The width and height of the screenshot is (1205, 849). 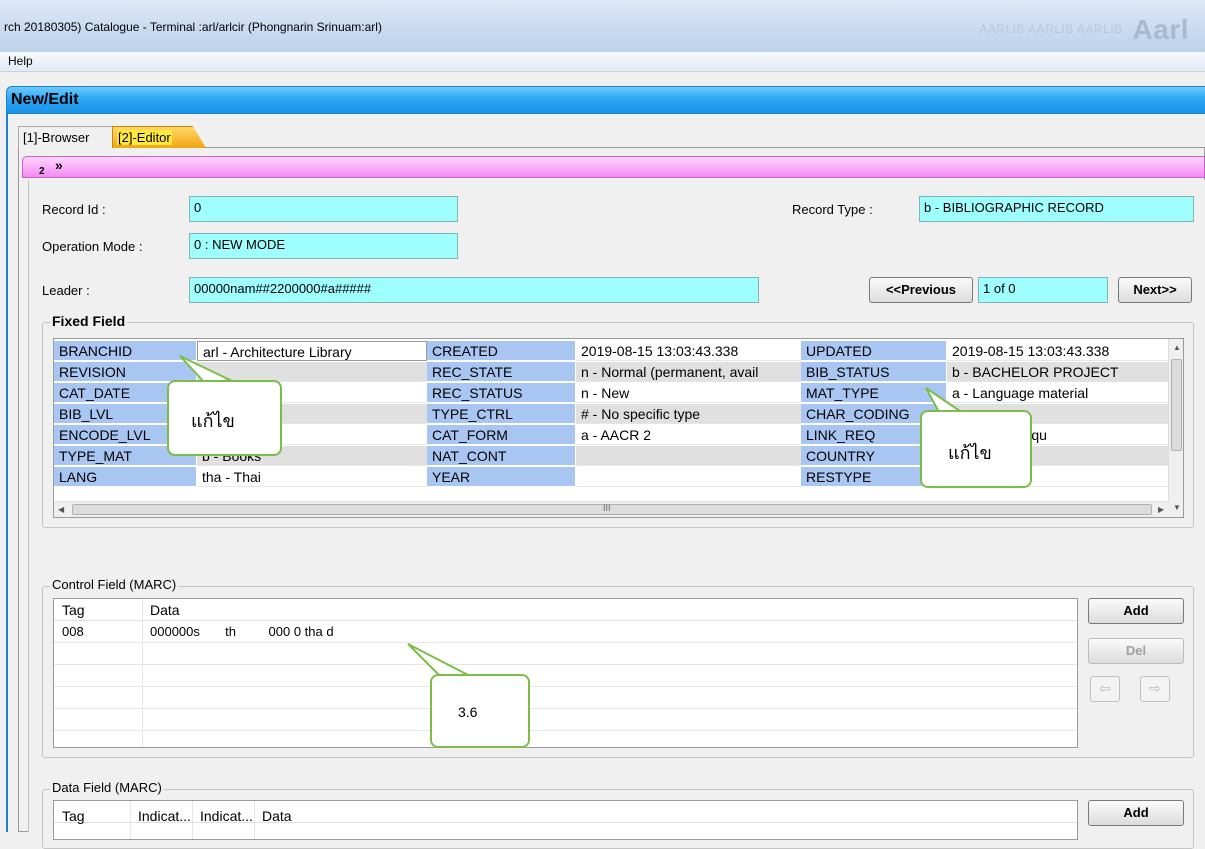 I want to click on callout-bottom-text: 3.6, so click(x=468, y=712).